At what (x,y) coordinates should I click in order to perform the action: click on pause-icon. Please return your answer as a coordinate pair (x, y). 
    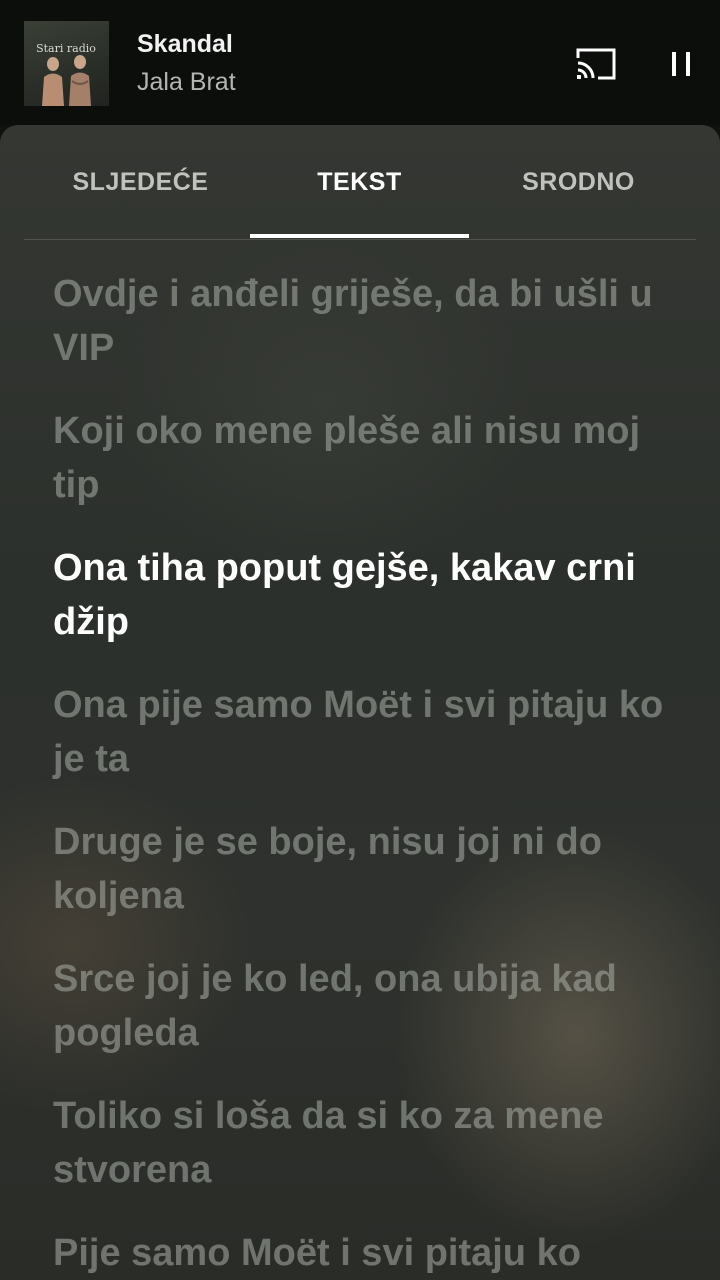
    Looking at the image, I should click on (682, 64).